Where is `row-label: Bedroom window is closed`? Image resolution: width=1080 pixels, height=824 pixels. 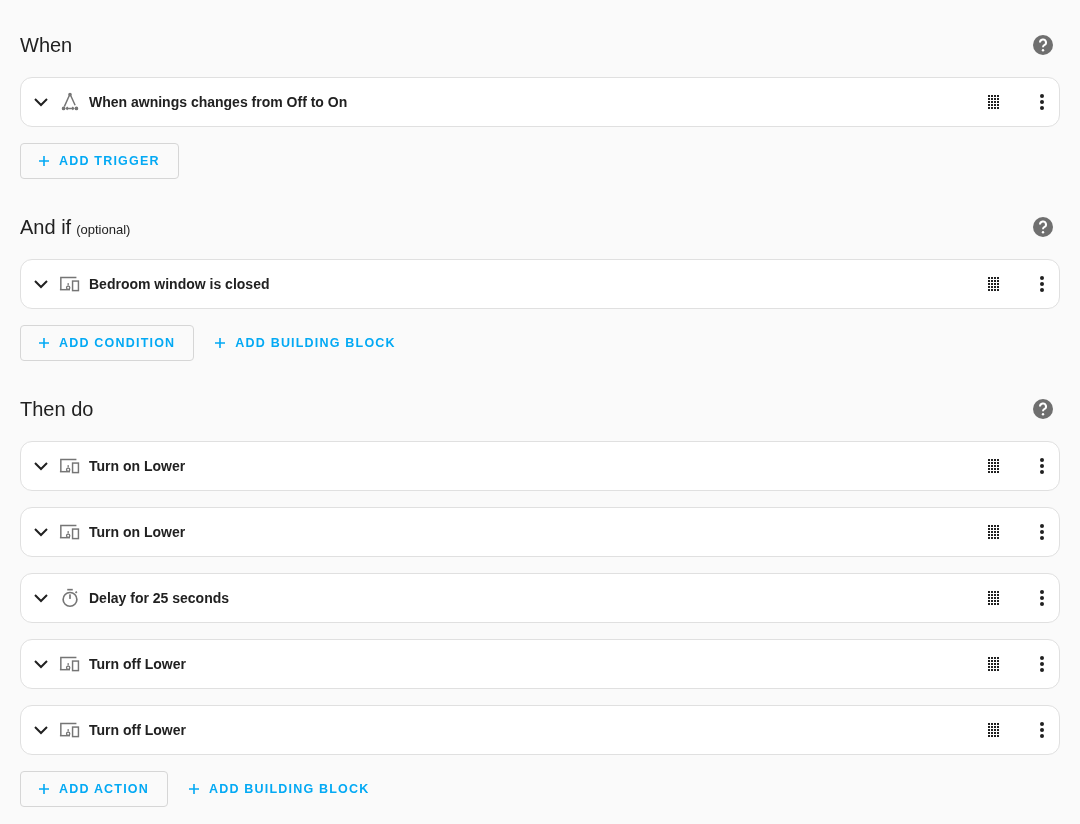 row-label: Bedroom window is closed is located at coordinates (180, 284).